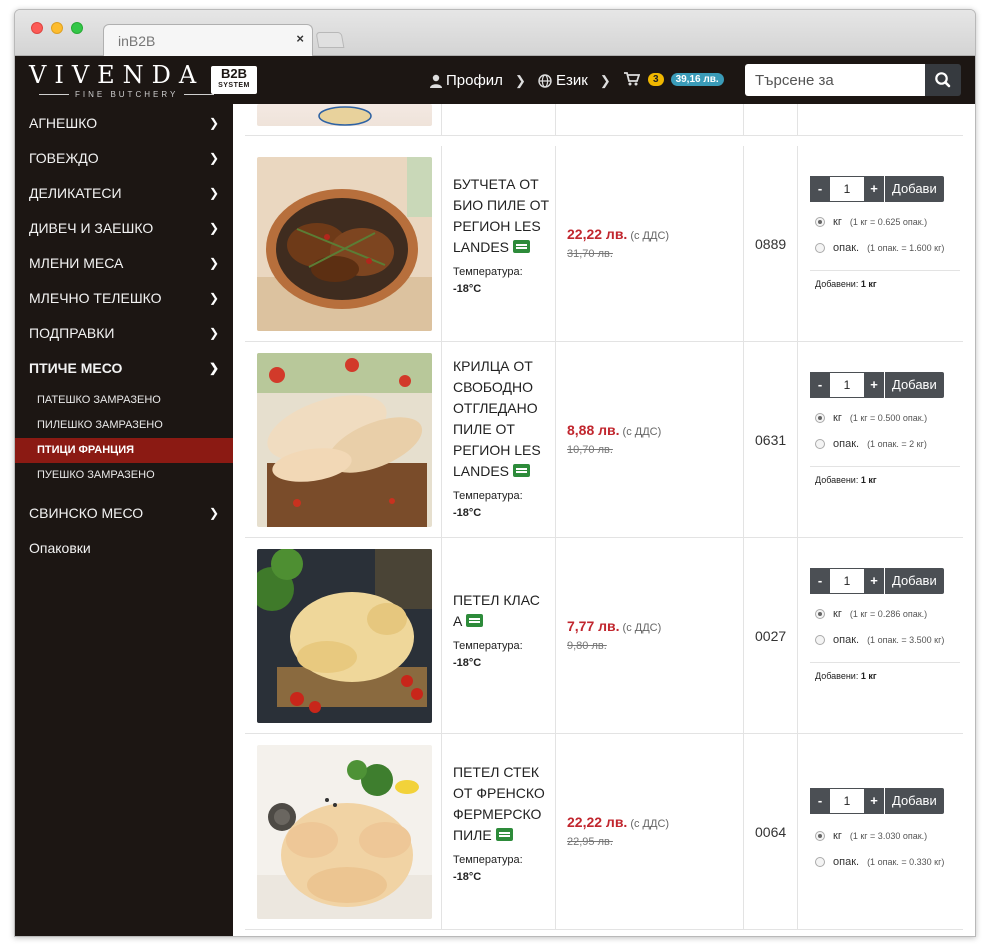  Describe the element at coordinates (77, 28) in the screenshot. I see `maximize-window-button` at that location.